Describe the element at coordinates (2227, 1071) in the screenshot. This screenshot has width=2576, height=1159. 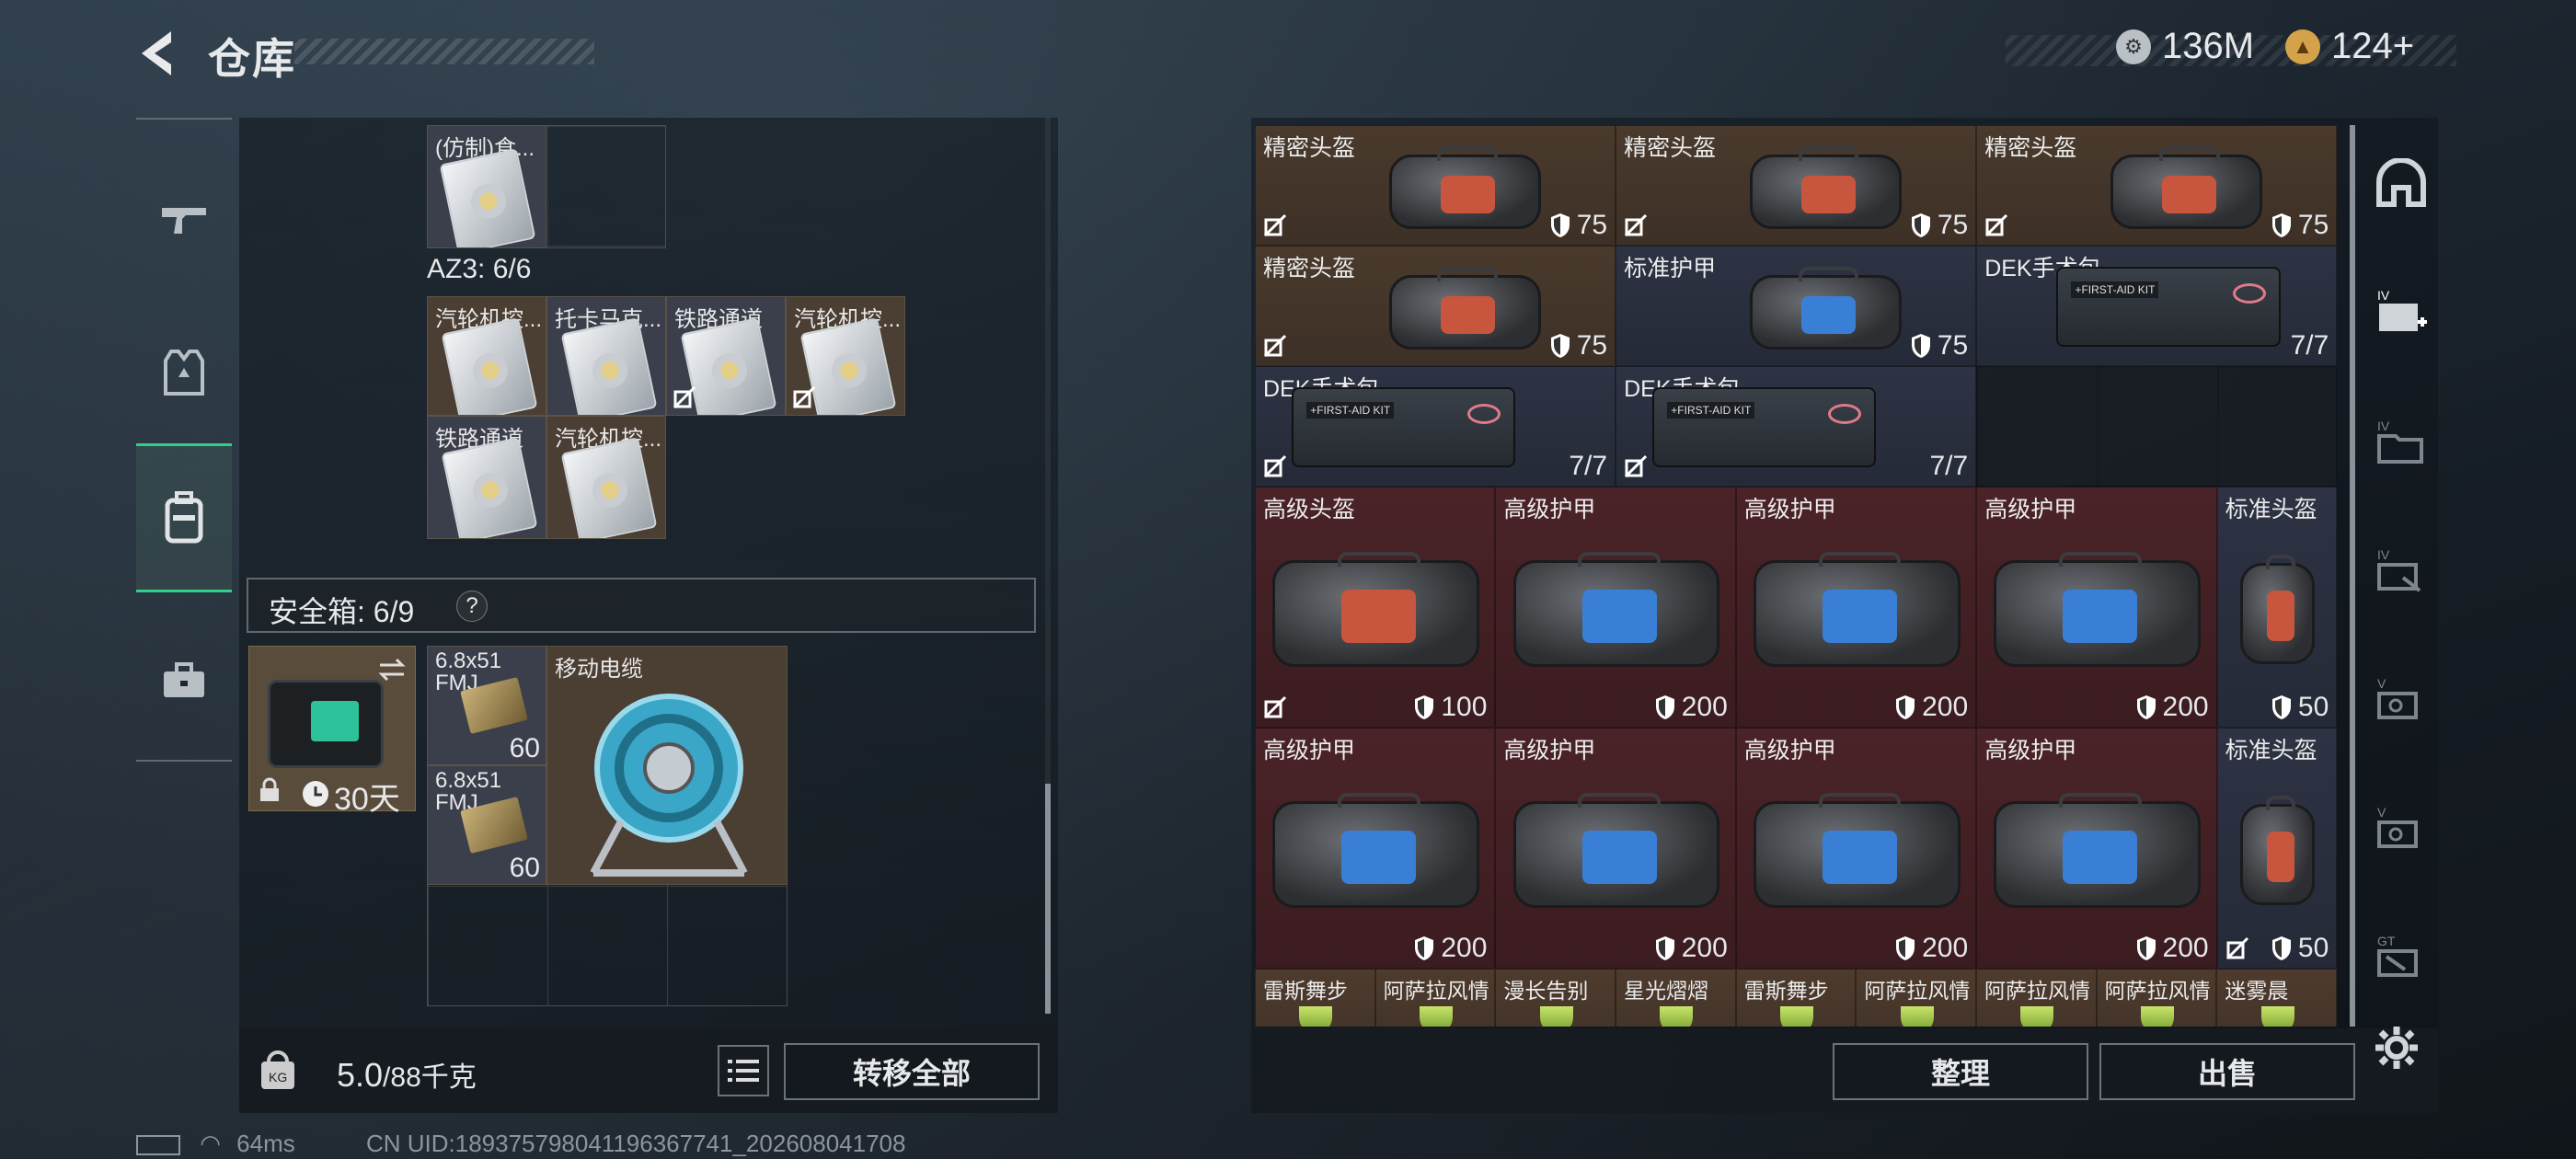
I see `sell-button: 出售` at that location.